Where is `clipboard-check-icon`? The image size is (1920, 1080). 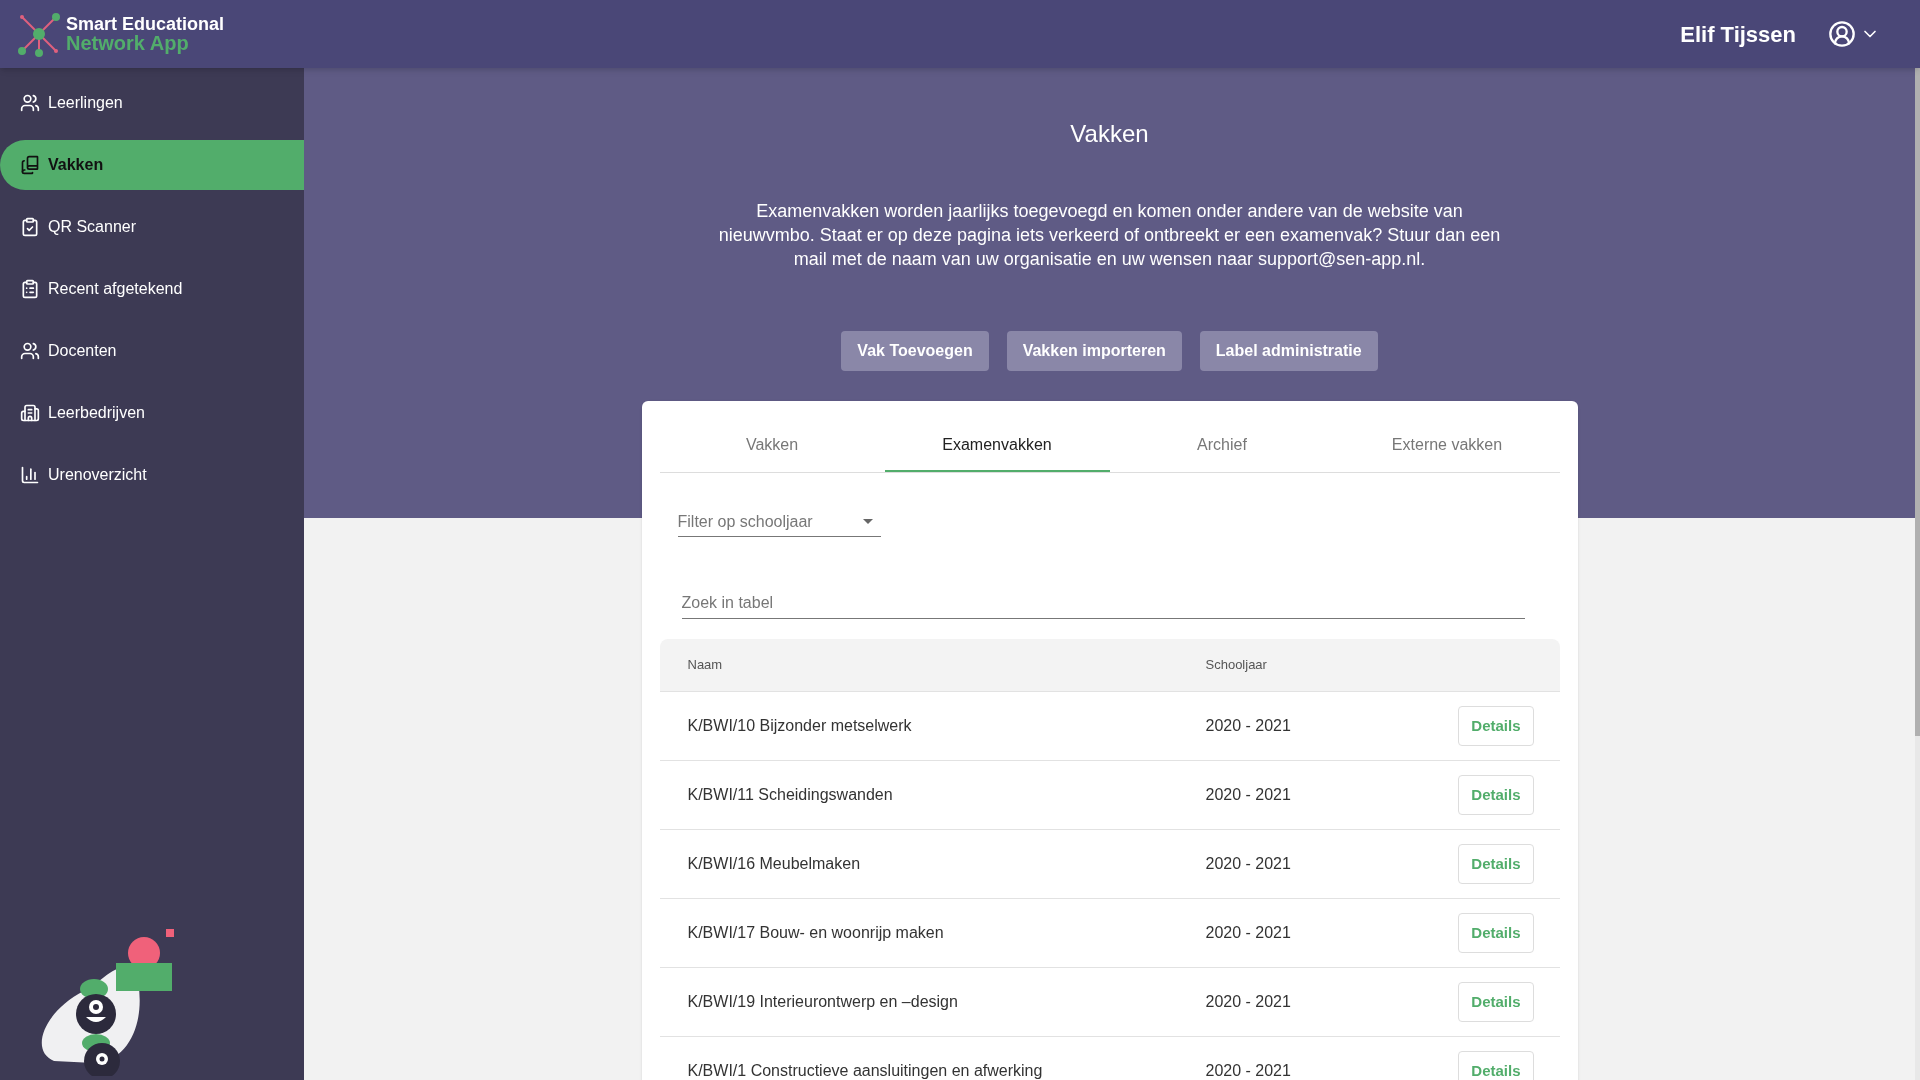
clipboard-check-icon is located at coordinates (30, 227).